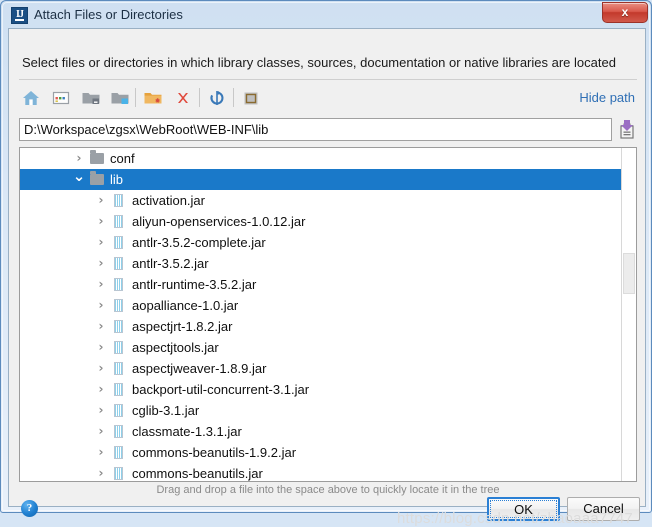 This screenshot has height=527, width=652. Describe the element at coordinates (321, 389) in the screenshot. I see `tree-row: › backport-util-concurrent-3.1.jar` at that location.